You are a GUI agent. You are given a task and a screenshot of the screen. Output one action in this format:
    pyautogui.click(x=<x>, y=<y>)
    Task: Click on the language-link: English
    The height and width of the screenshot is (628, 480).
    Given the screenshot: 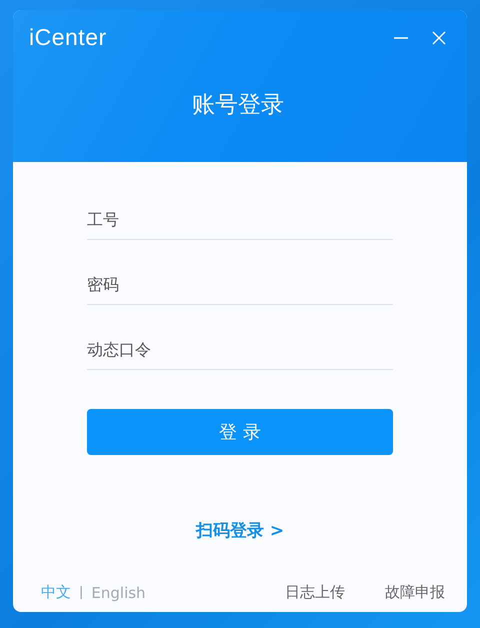 What is the action you would take?
    pyautogui.click(x=118, y=593)
    